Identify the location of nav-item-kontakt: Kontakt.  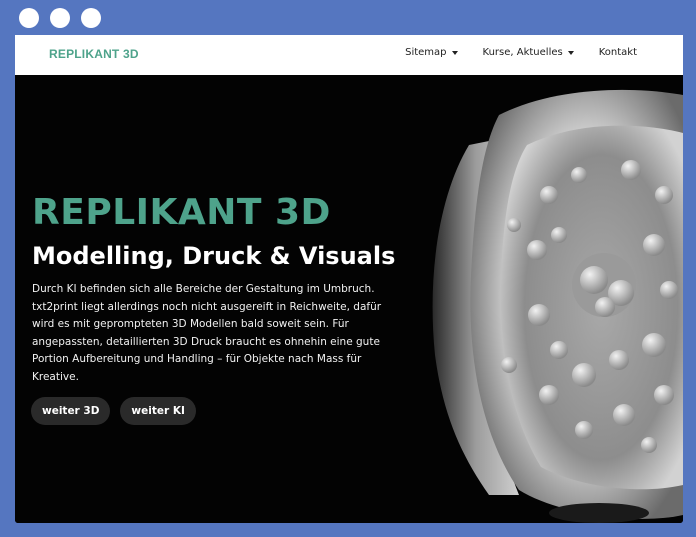
(618, 52).